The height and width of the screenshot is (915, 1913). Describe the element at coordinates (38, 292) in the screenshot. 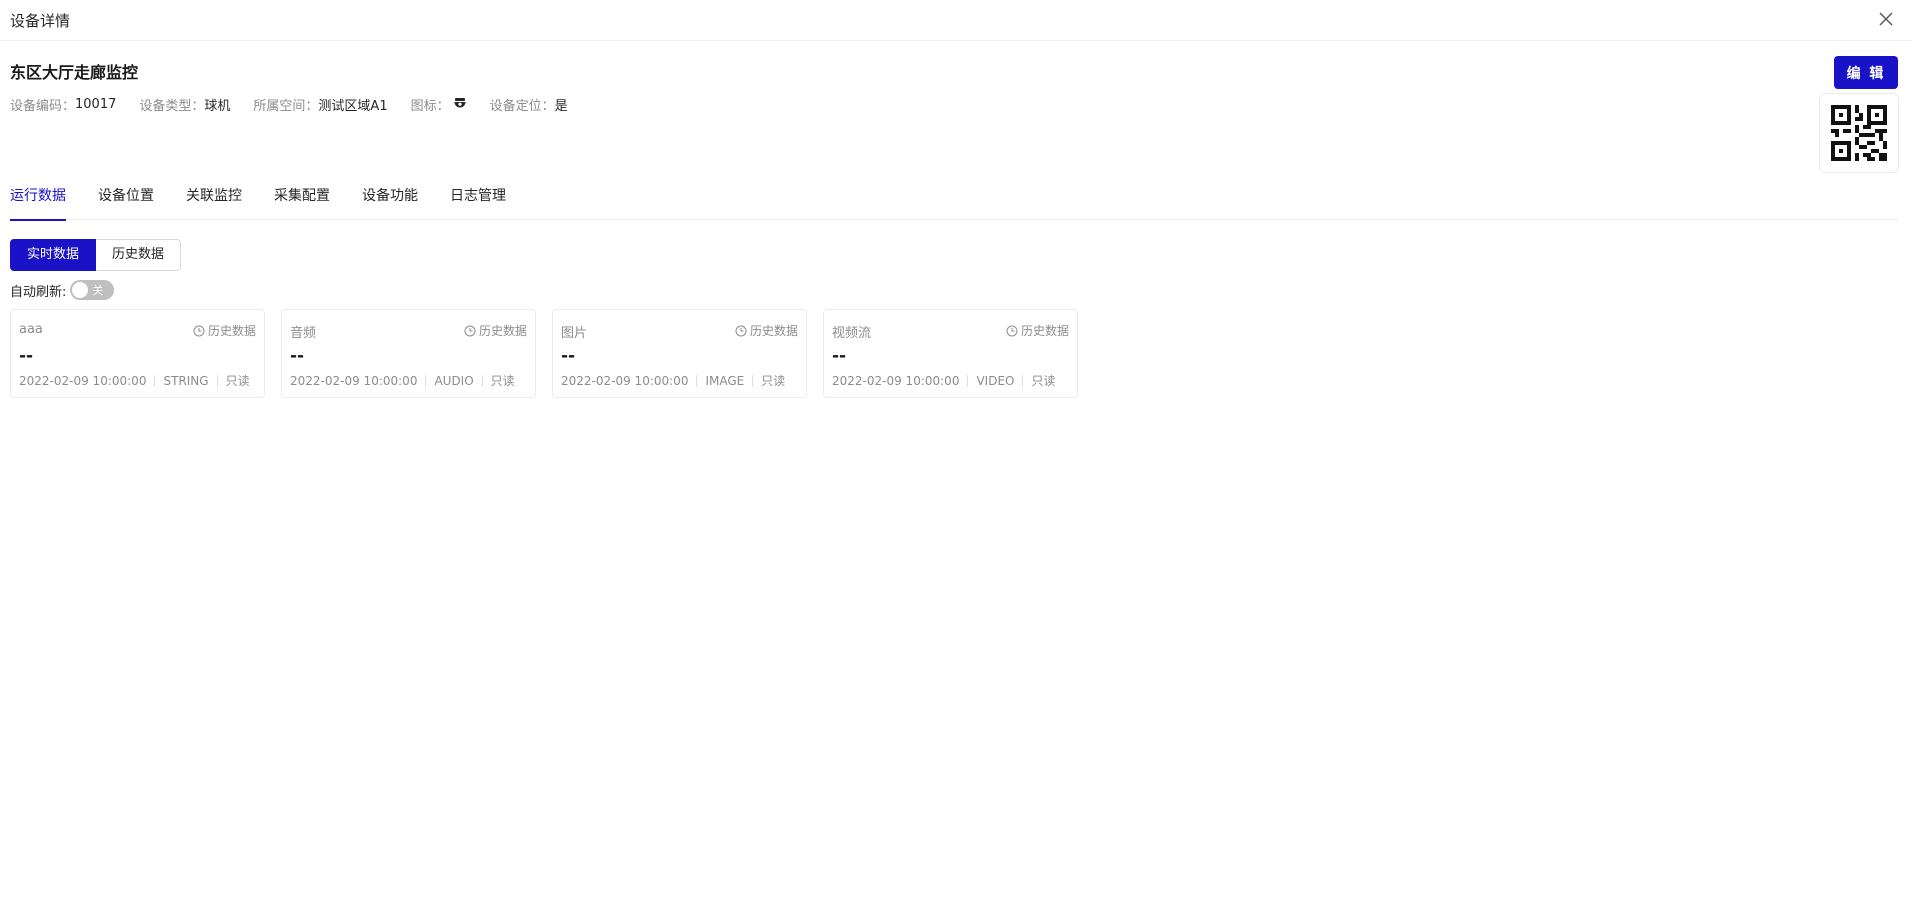

I see `auto-refresh-label: 自动刷新:` at that location.